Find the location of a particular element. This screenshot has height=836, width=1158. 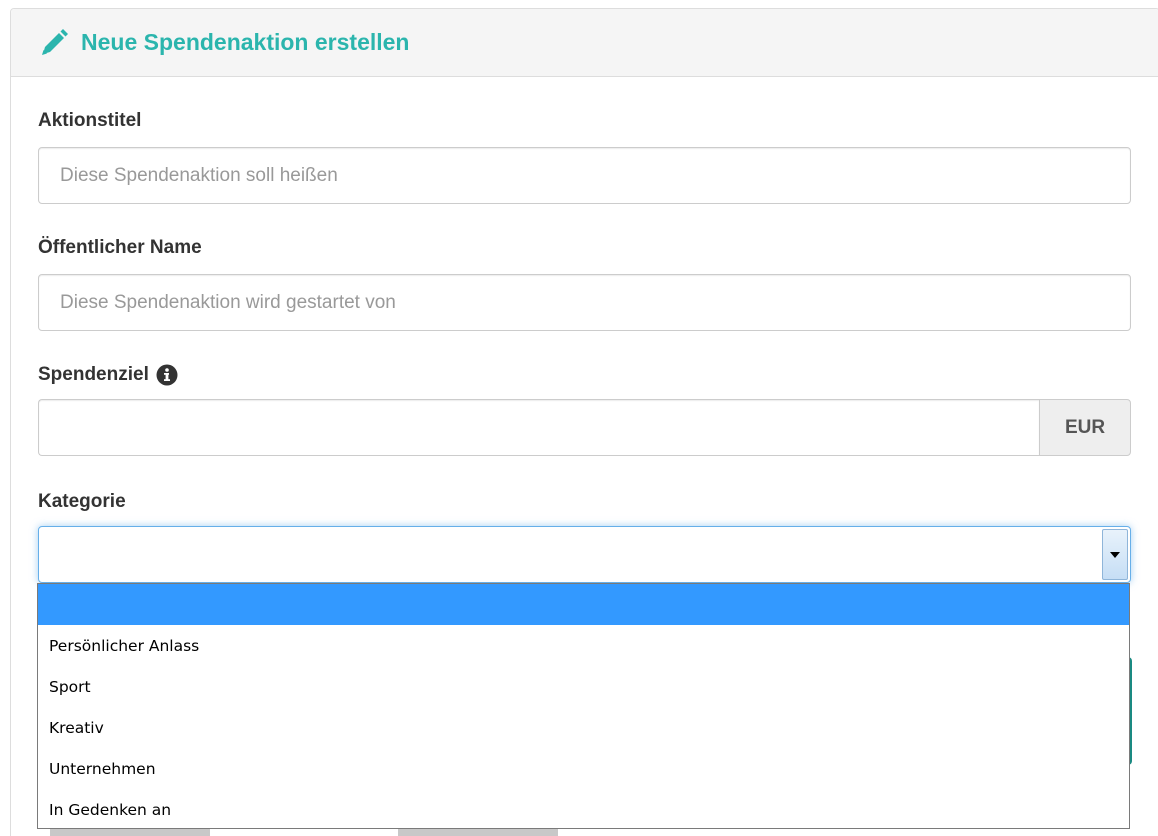

goal-label: Spendenziel is located at coordinates (93, 374).